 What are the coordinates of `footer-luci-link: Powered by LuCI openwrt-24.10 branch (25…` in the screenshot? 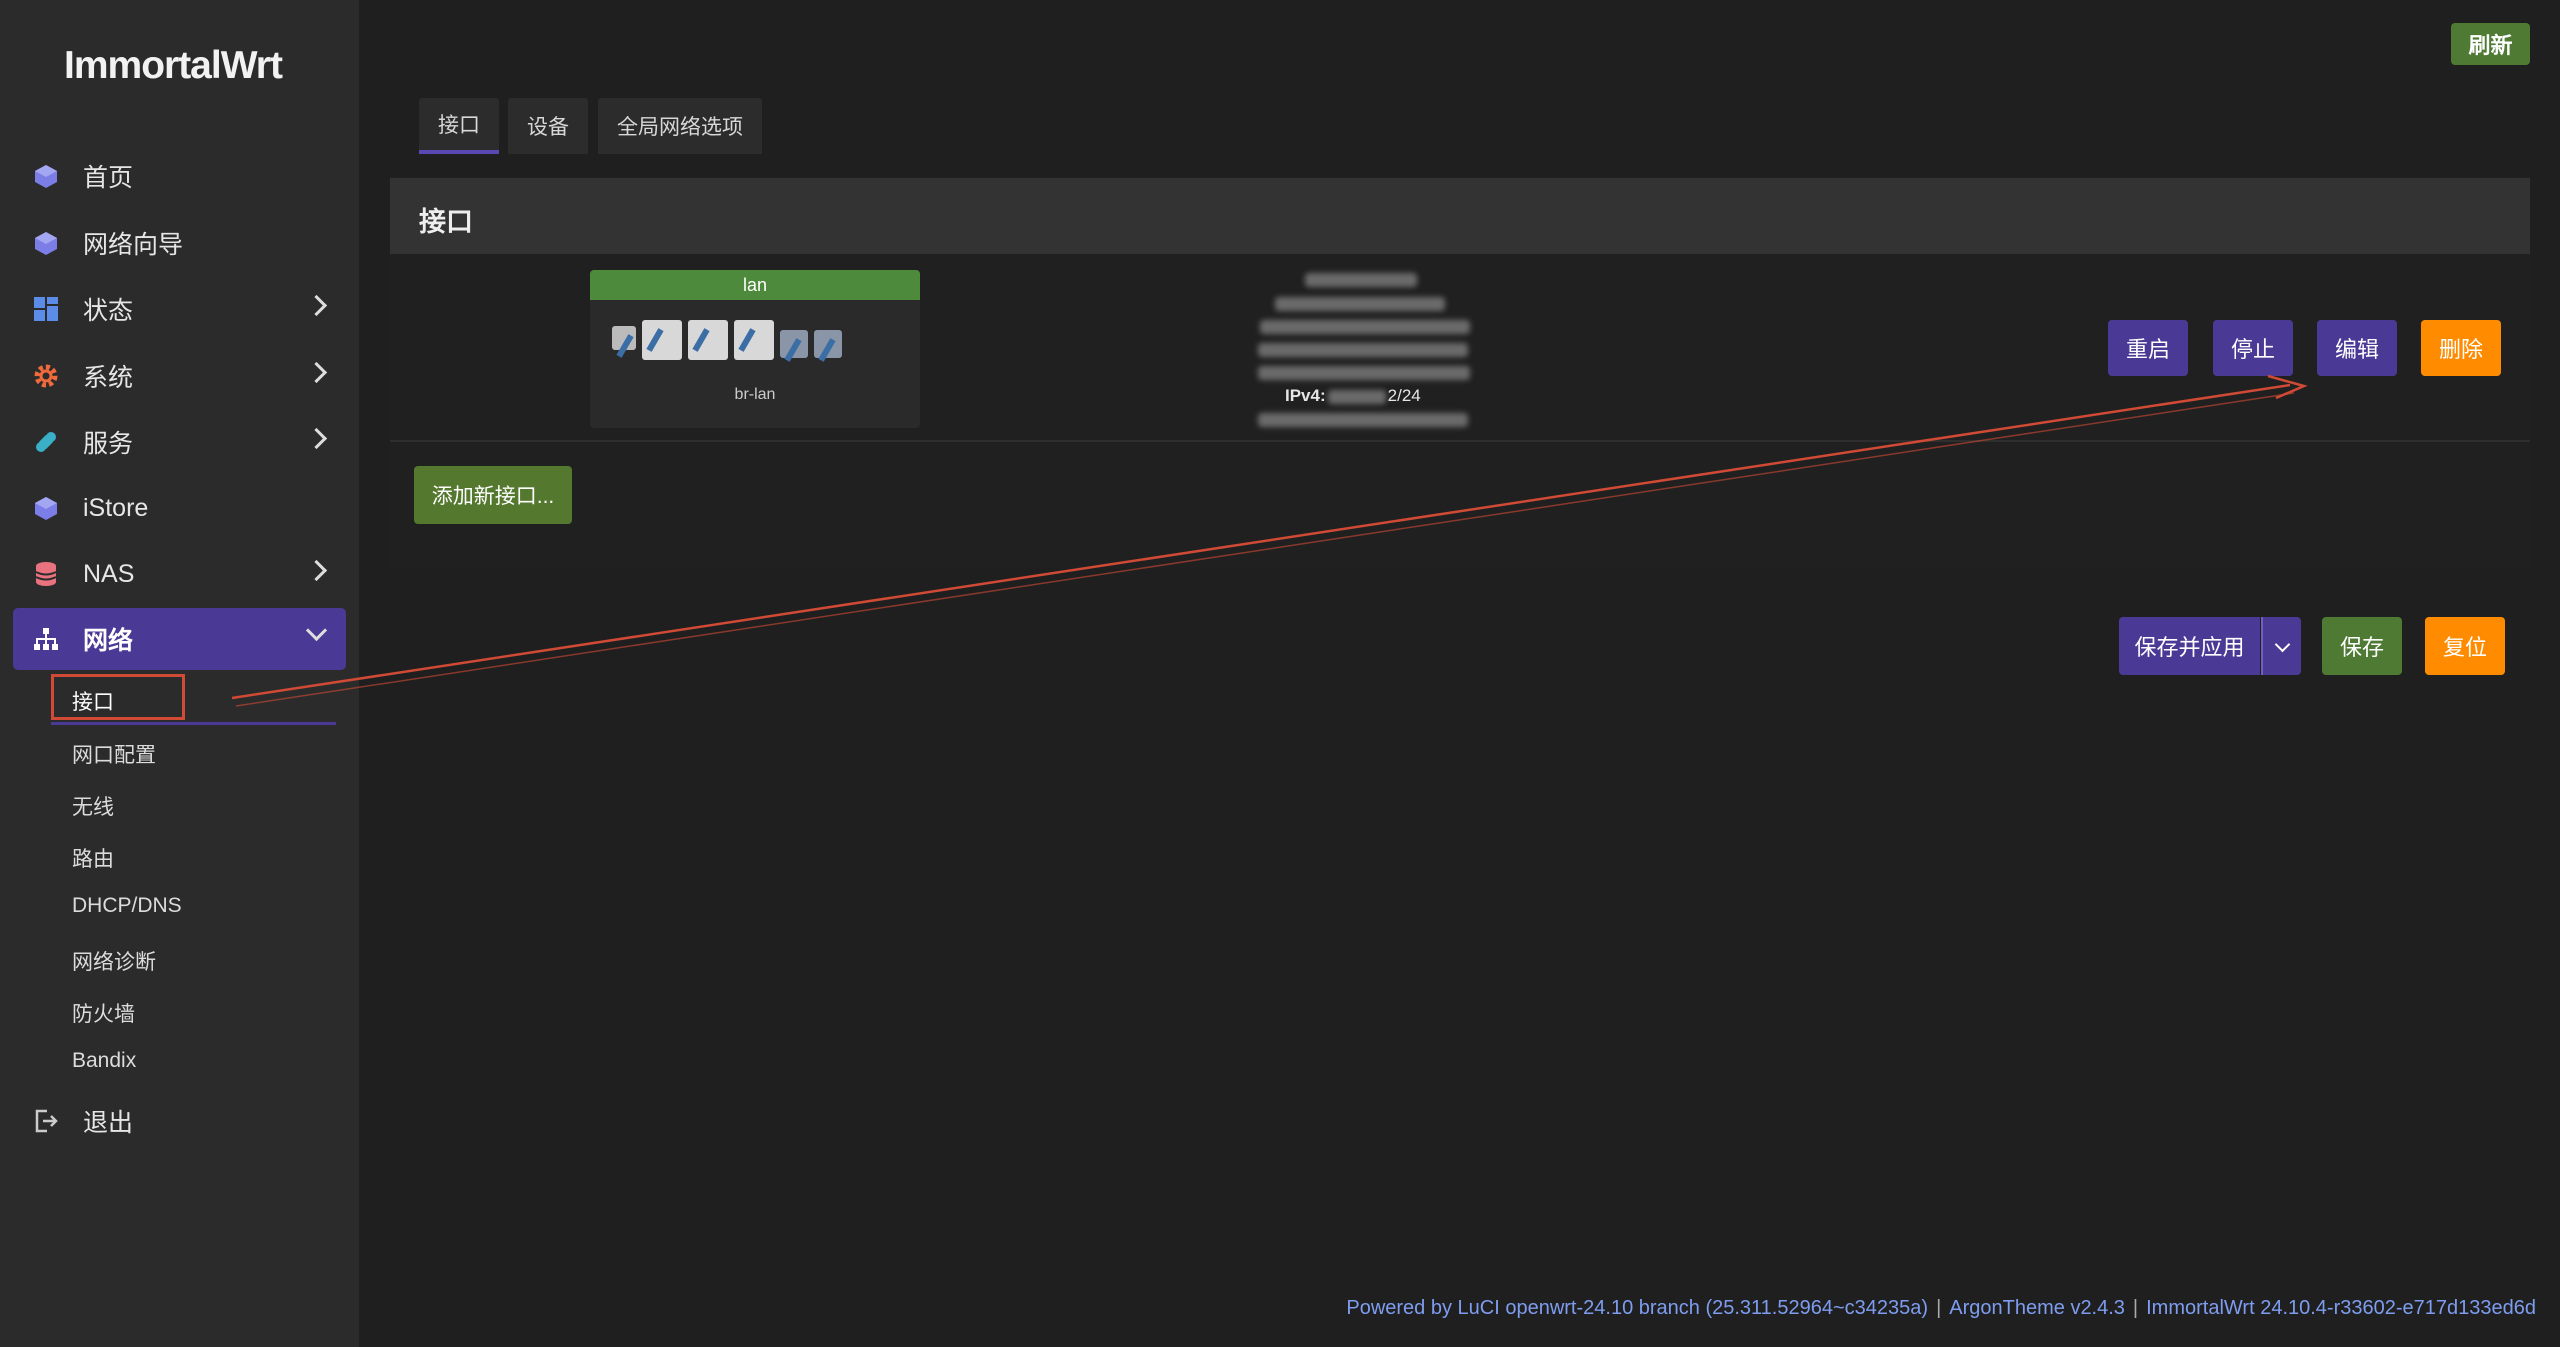 It's located at (1637, 1308).